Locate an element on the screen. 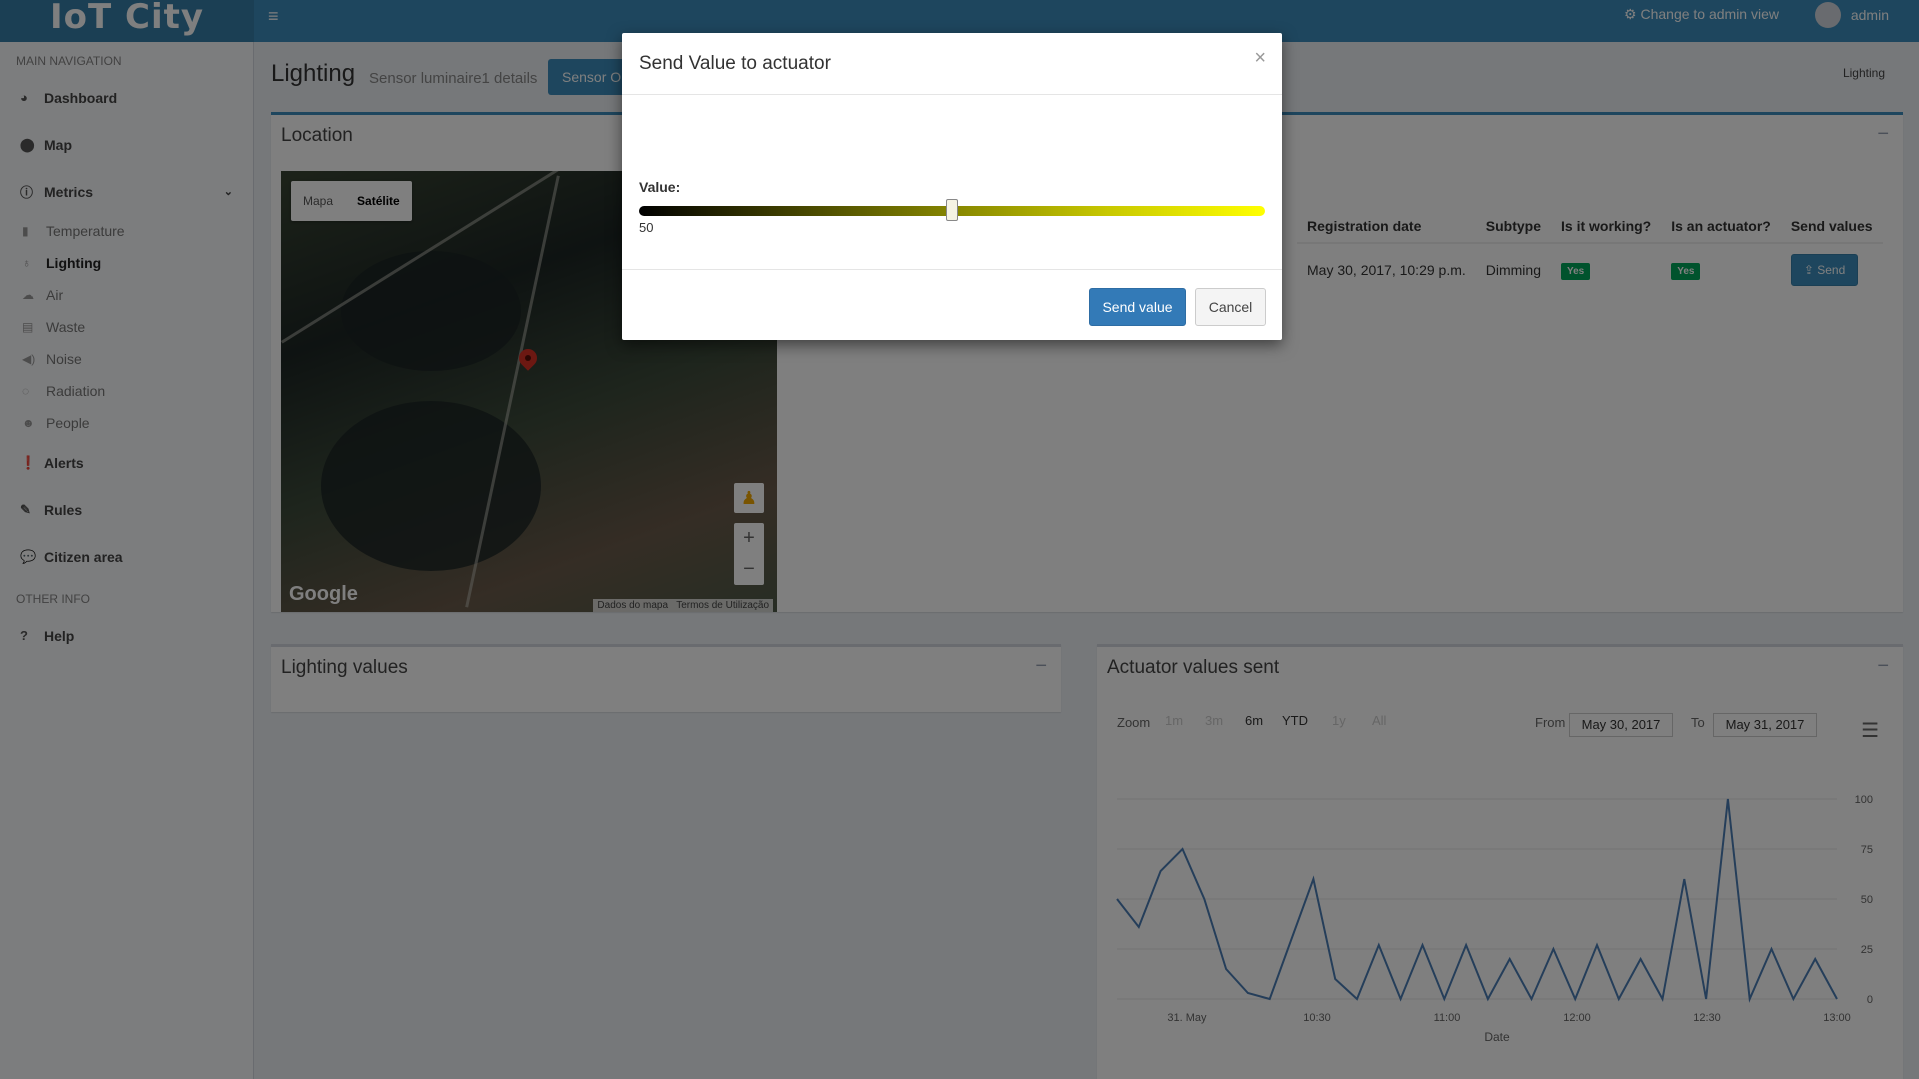 The height and width of the screenshot is (1079, 1919). value-readout: 50 is located at coordinates (646, 227).